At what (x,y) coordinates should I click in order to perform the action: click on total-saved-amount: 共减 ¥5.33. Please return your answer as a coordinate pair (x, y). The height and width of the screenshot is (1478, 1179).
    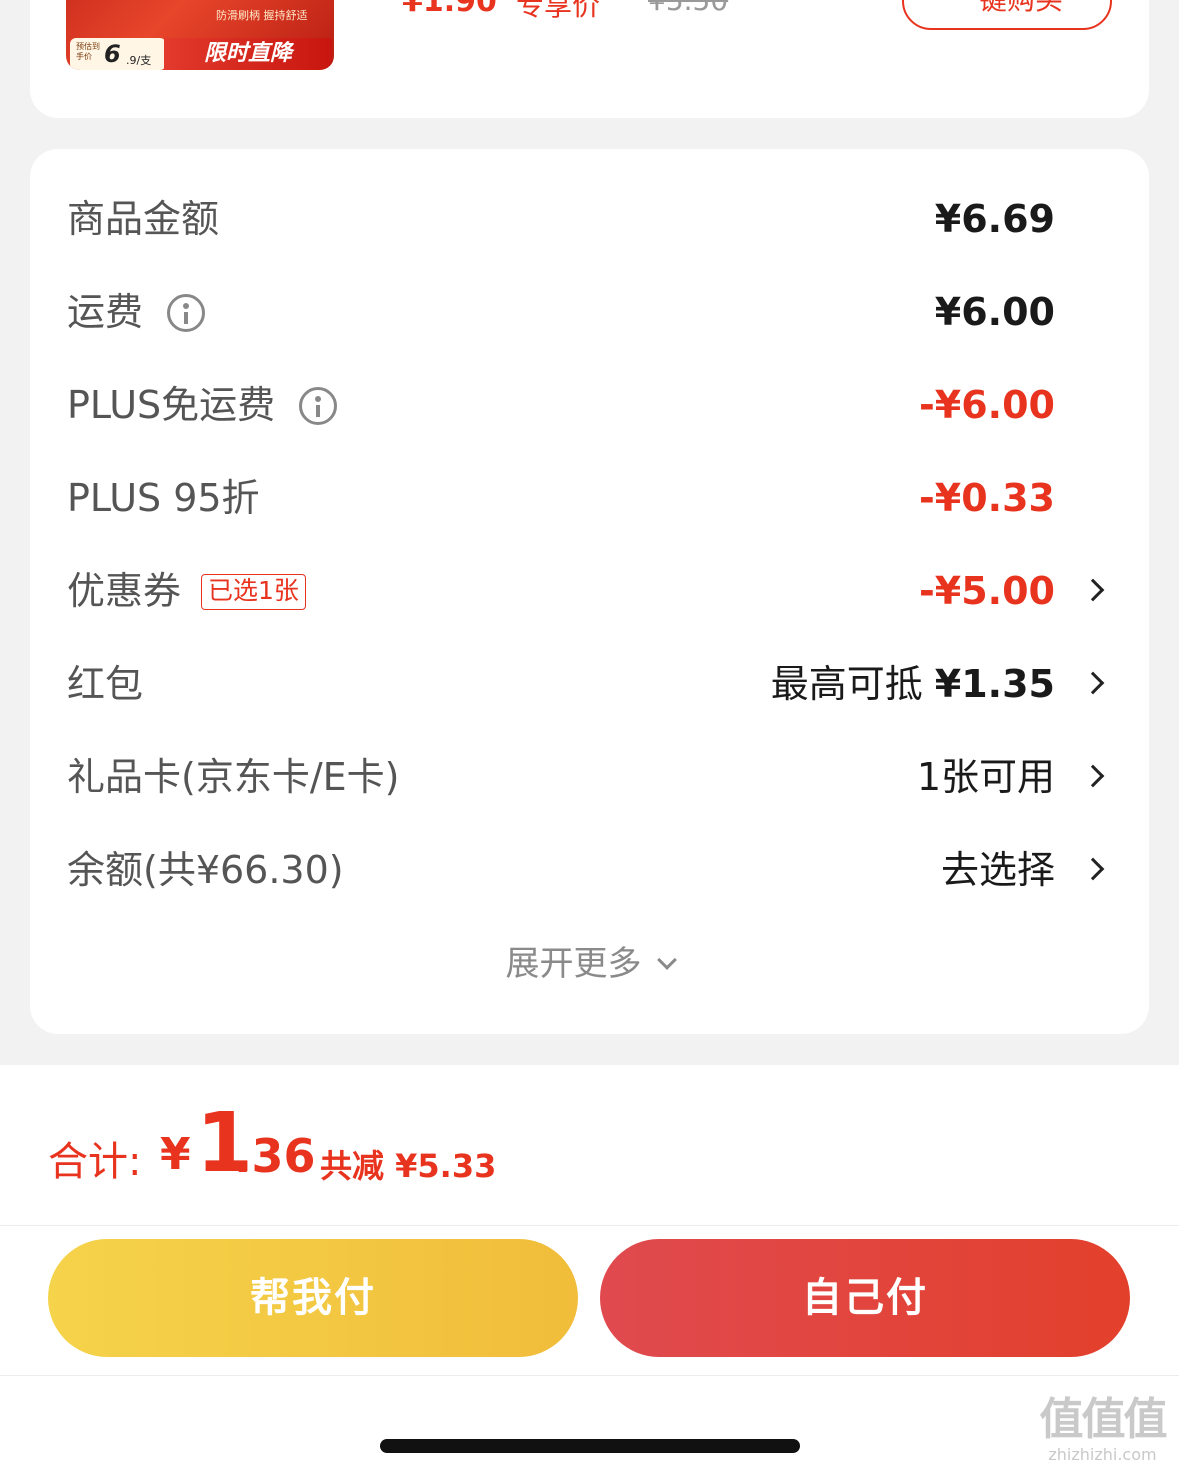
    Looking at the image, I should click on (408, 1166).